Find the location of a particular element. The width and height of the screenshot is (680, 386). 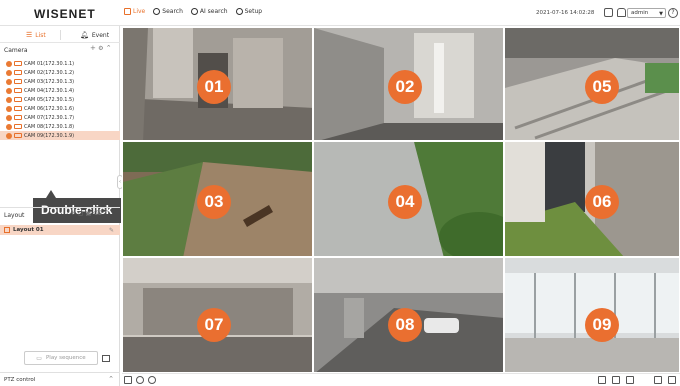

camera-item: CAM 05(172.30.1.5) is located at coordinates (60, 99).